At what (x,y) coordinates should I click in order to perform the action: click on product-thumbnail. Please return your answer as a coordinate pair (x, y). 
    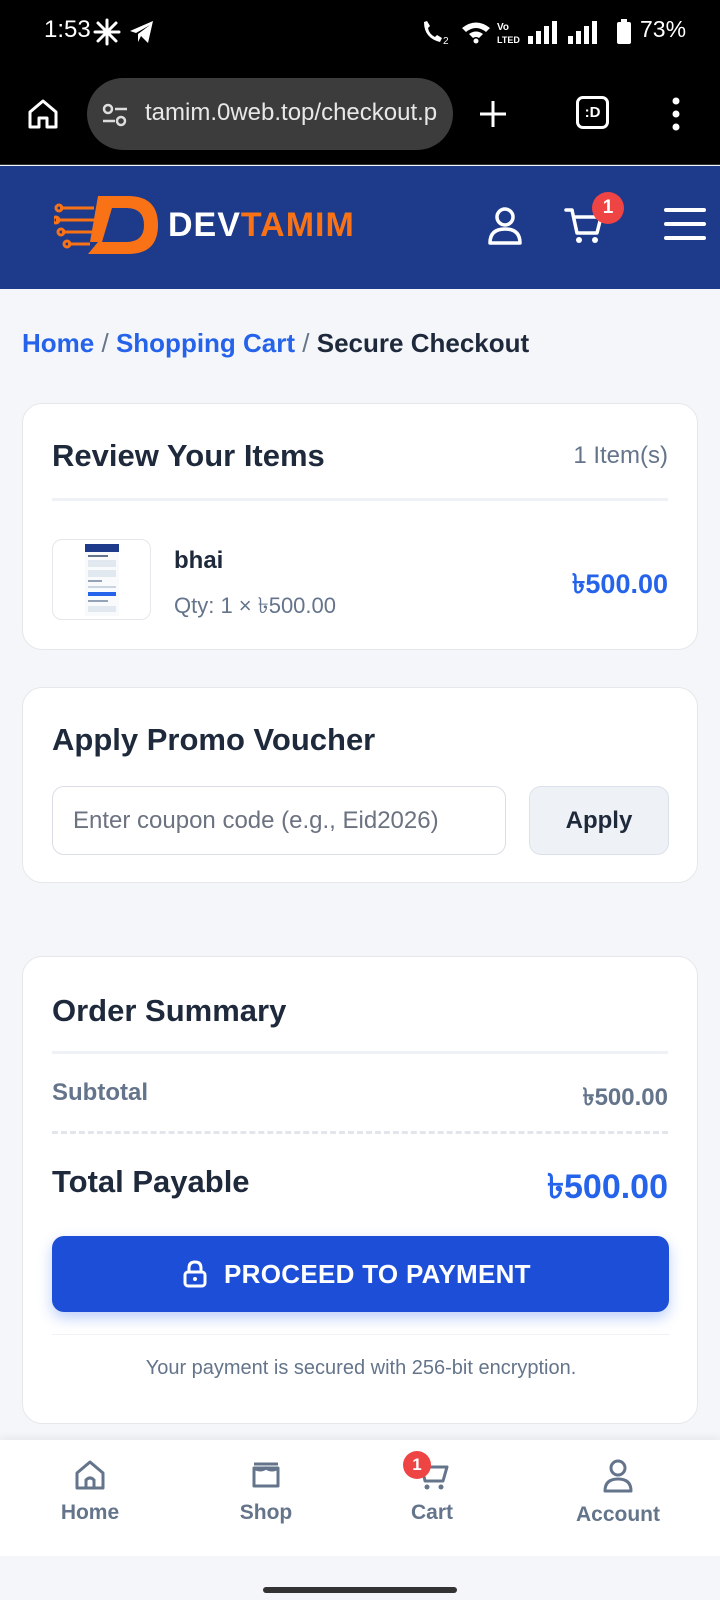
    Looking at the image, I should click on (101, 579).